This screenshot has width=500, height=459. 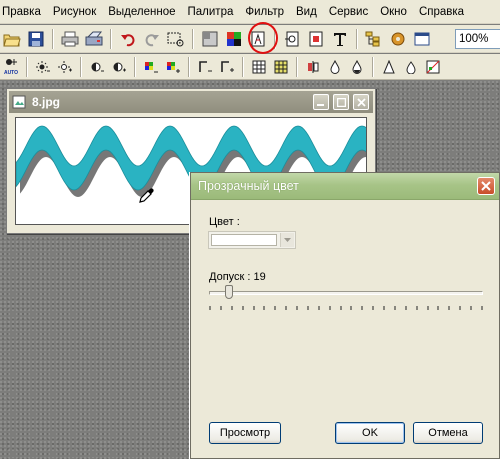 What do you see at coordinates (191, 102) in the screenshot?
I see `document-titlebar: 8.jpg` at bounding box center [191, 102].